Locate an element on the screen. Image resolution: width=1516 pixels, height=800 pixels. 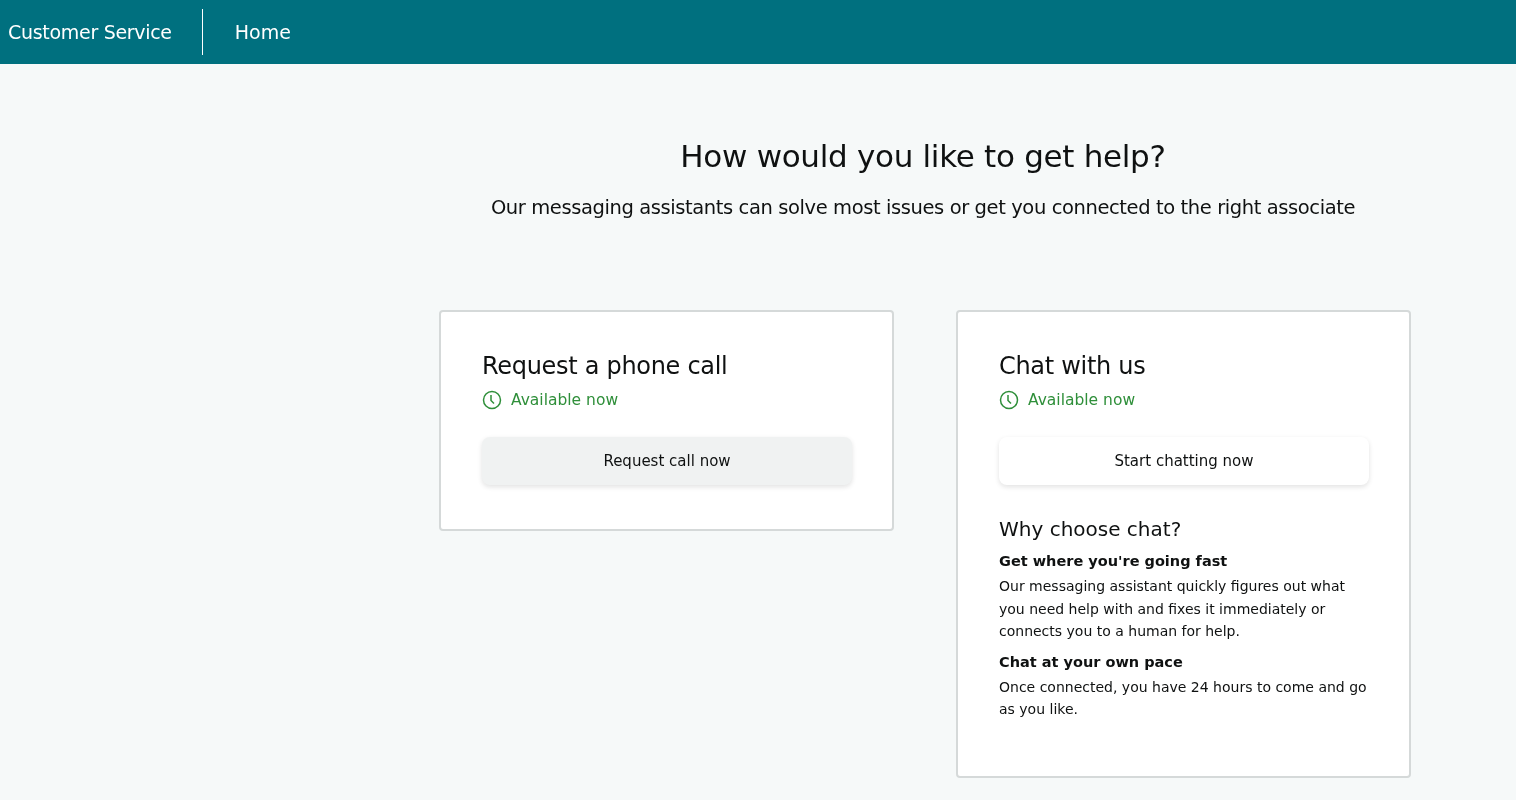
card-title: Chat with us is located at coordinates (1073, 366).